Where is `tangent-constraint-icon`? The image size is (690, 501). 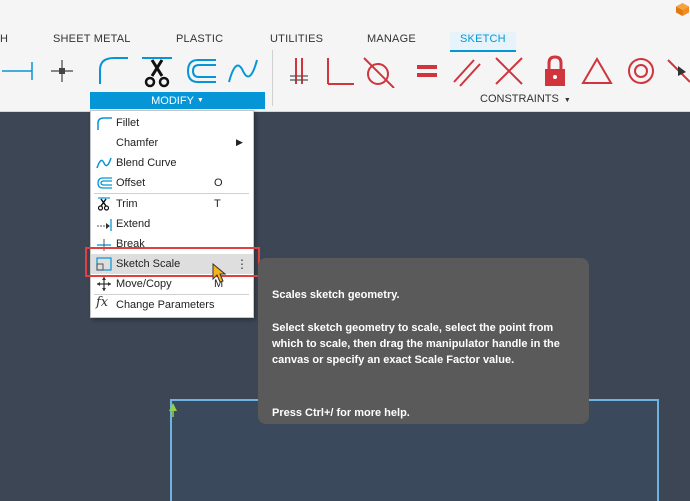 tangent-constraint-icon is located at coordinates (379, 71).